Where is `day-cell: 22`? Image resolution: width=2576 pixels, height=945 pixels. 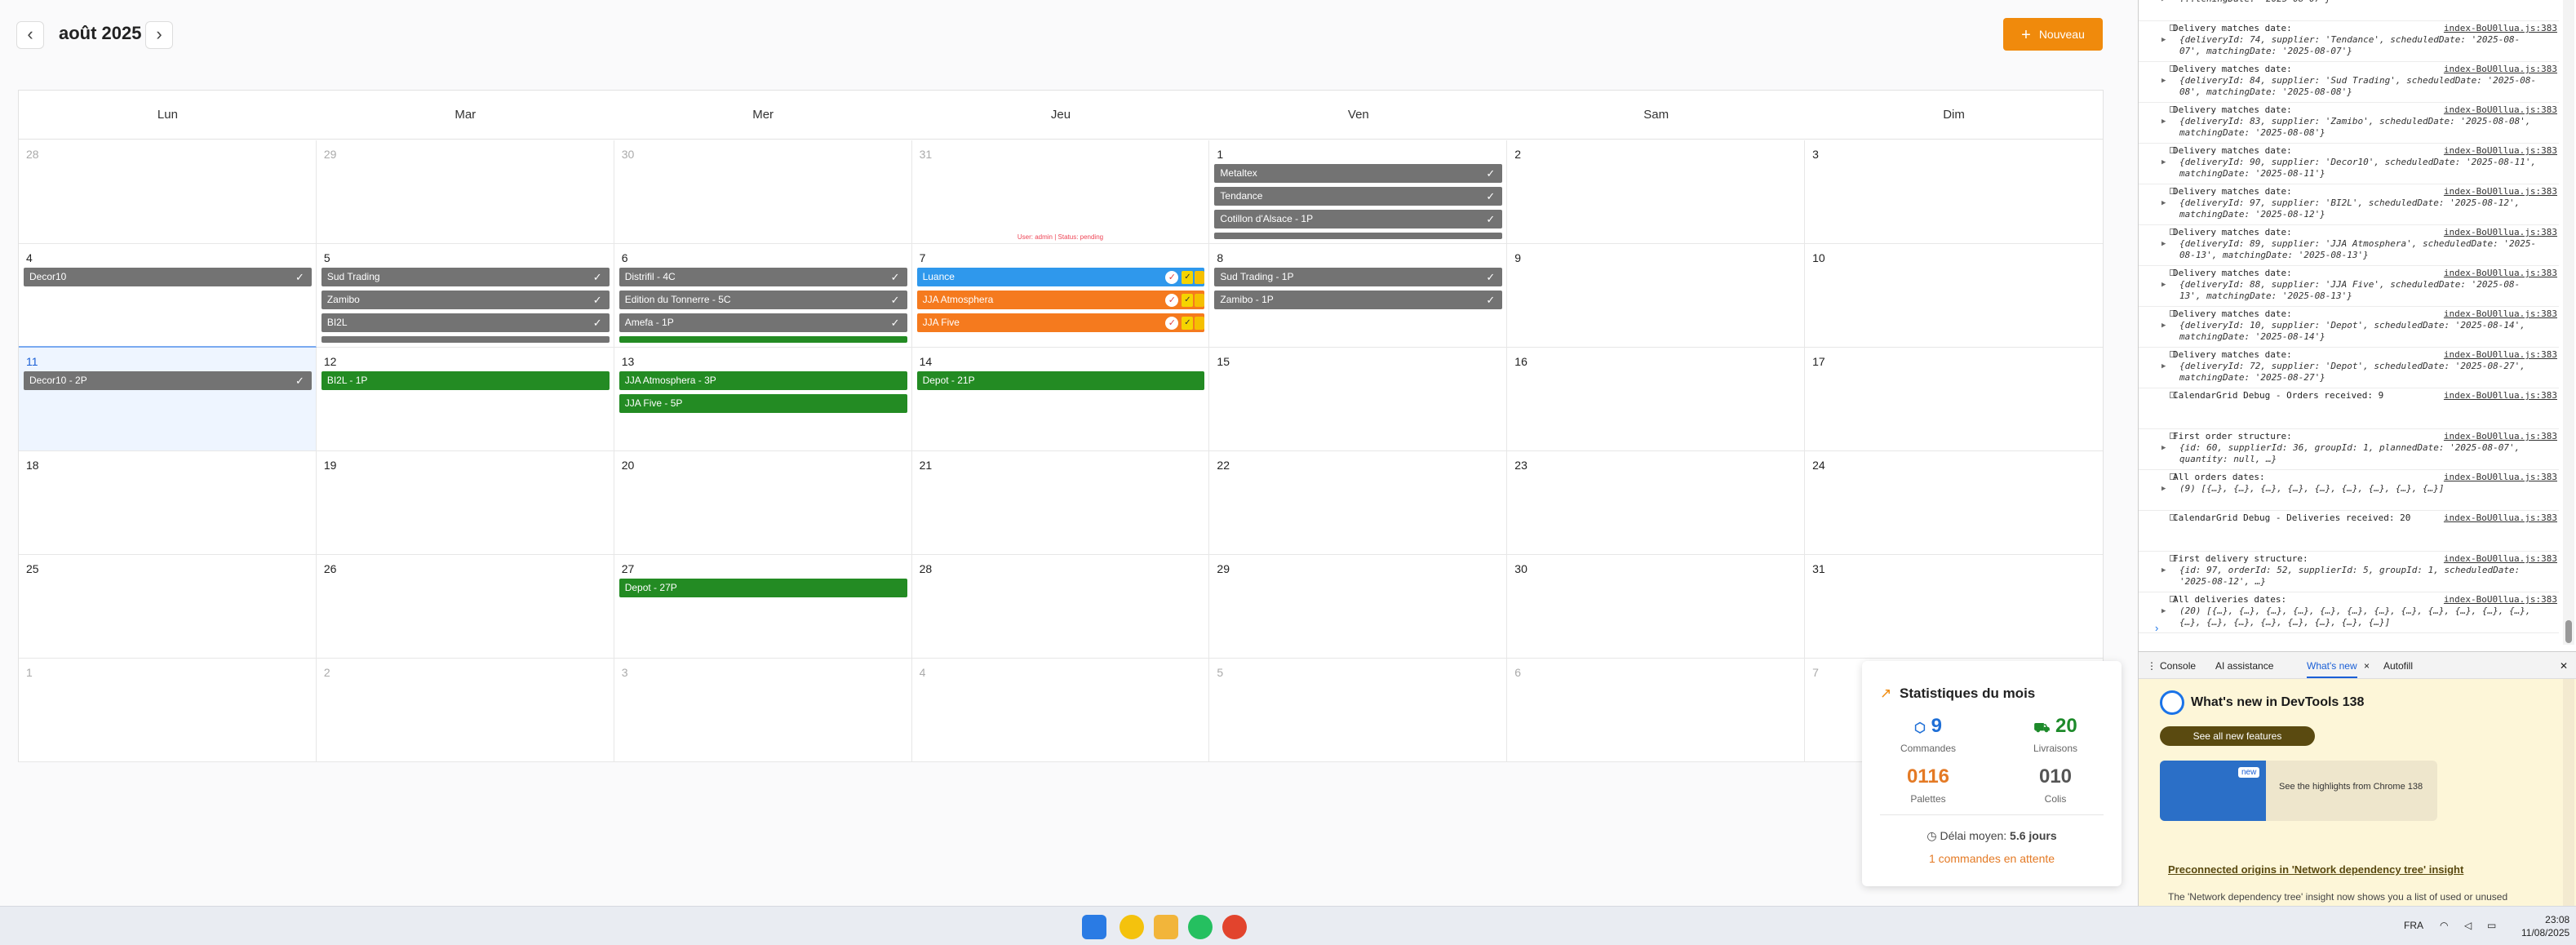
day-cell: 22 is located at coordinates (1358, 503).